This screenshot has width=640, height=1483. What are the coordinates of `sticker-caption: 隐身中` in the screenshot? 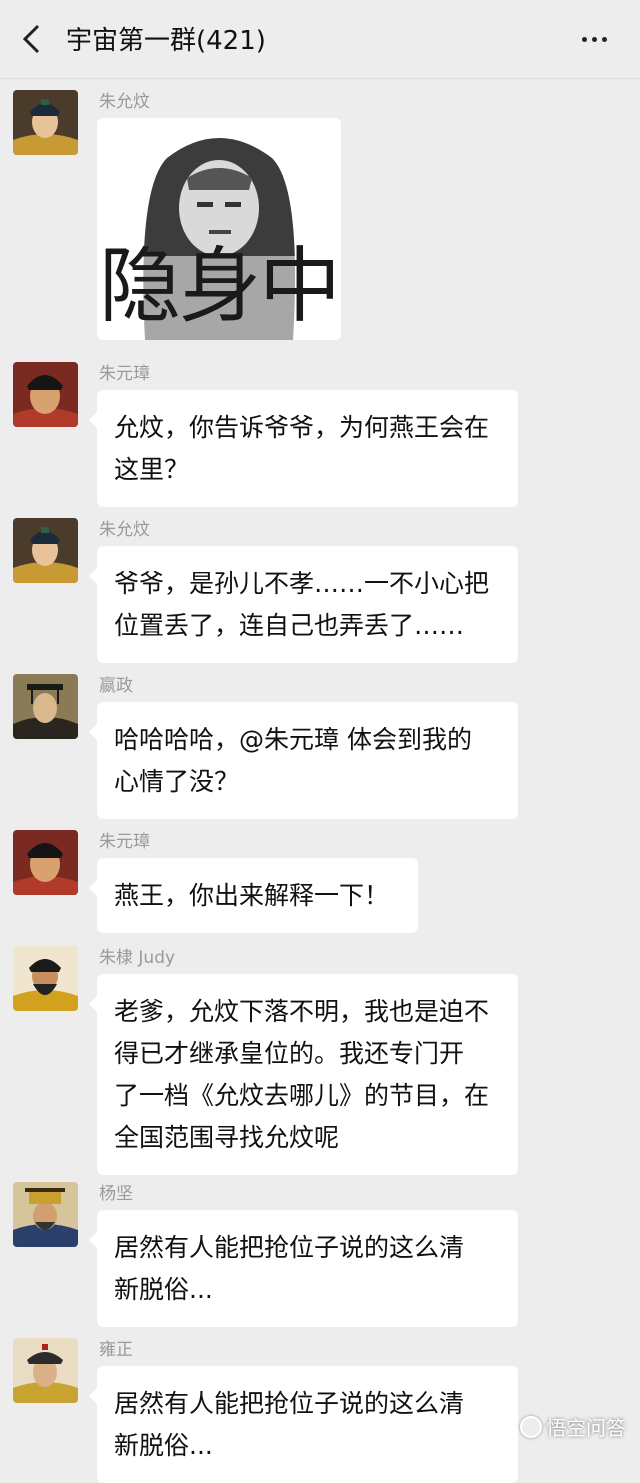 It's located at (219, 287).